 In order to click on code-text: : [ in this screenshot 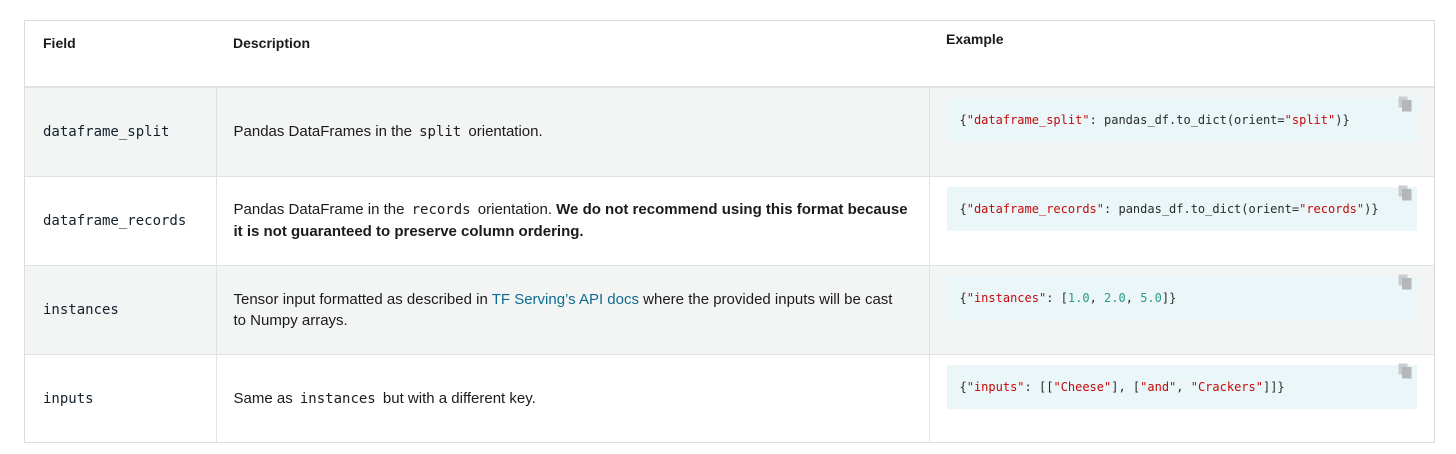, I will do `click(1057, 297)`.